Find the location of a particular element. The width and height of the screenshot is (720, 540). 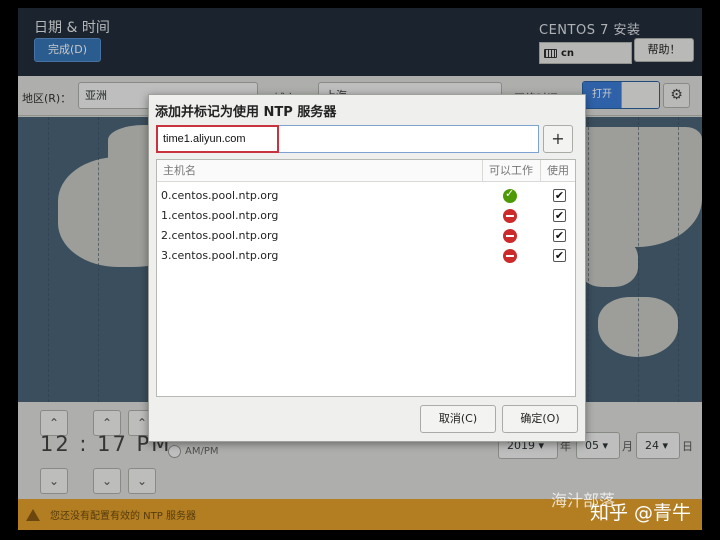

cancel-button: 取消(C) is located at coordinates (458, 419).